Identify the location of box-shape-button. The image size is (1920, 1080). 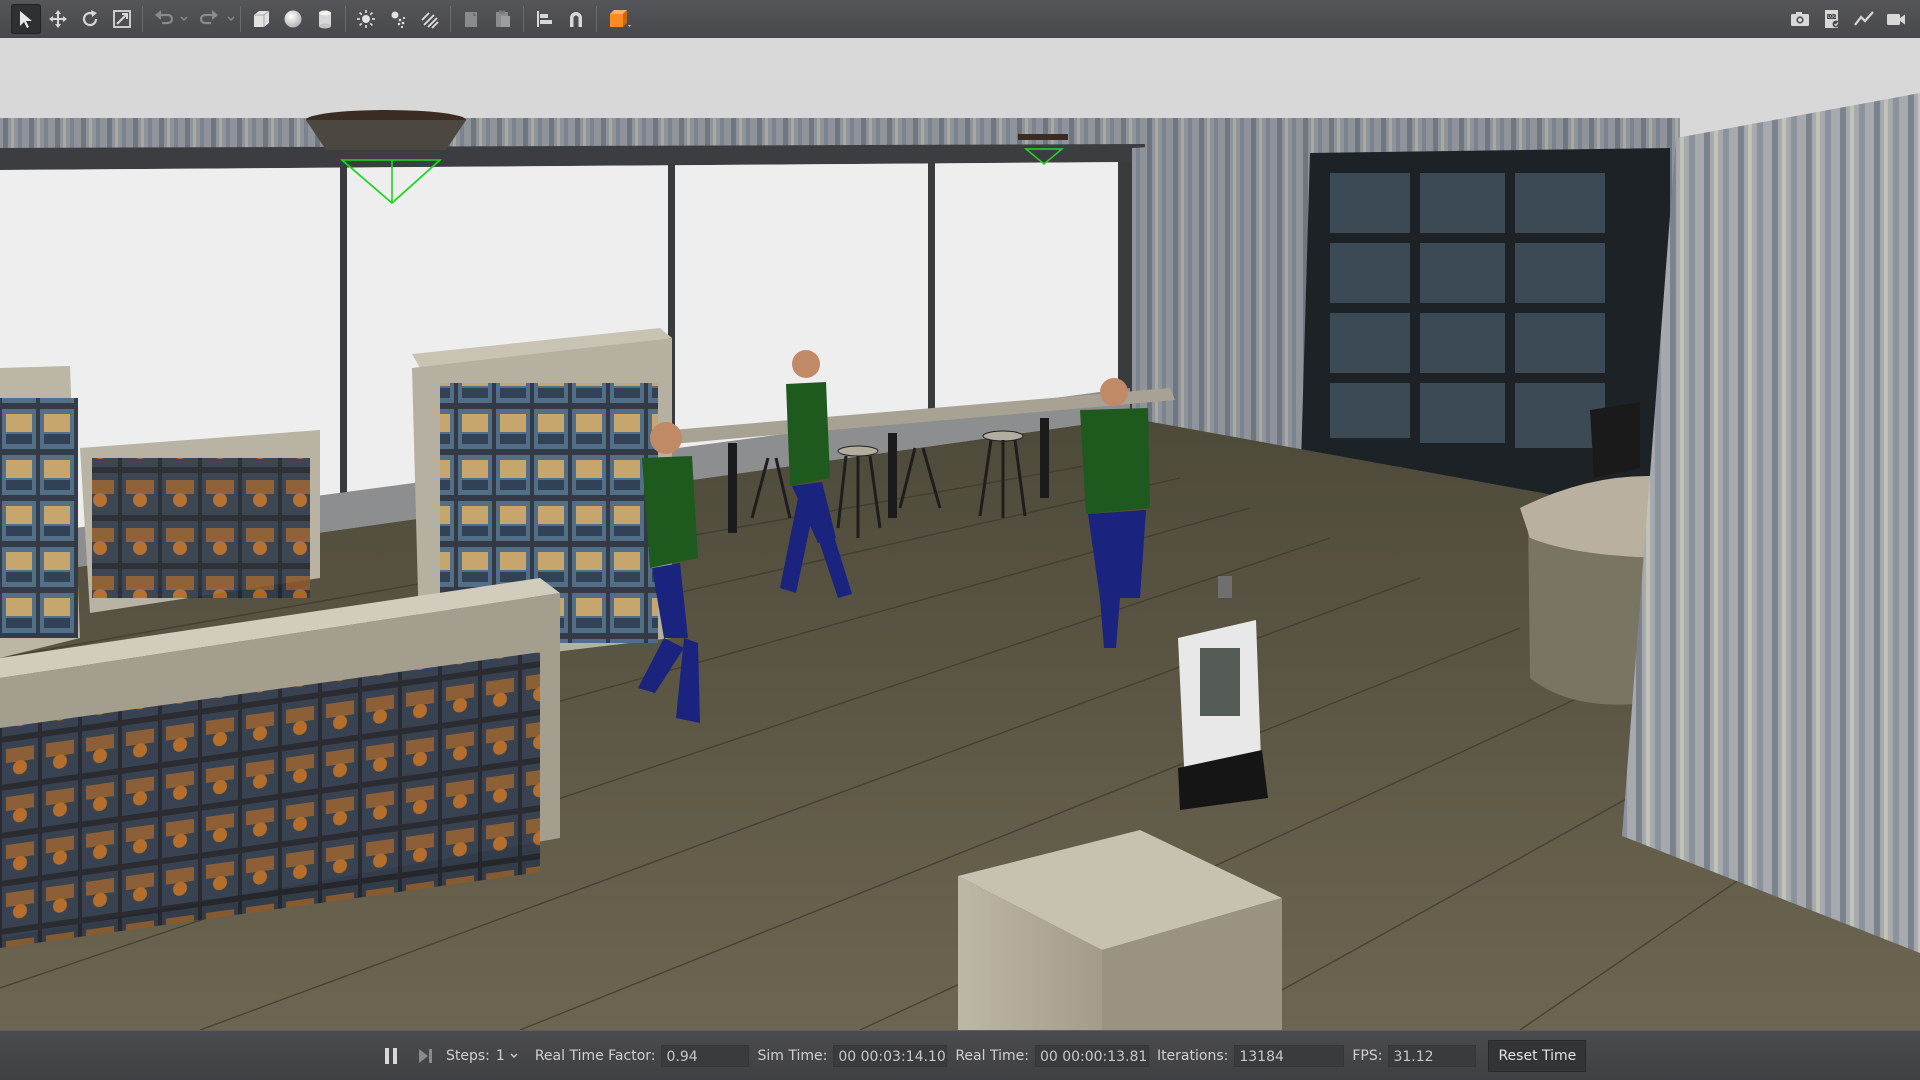
(261, 19).